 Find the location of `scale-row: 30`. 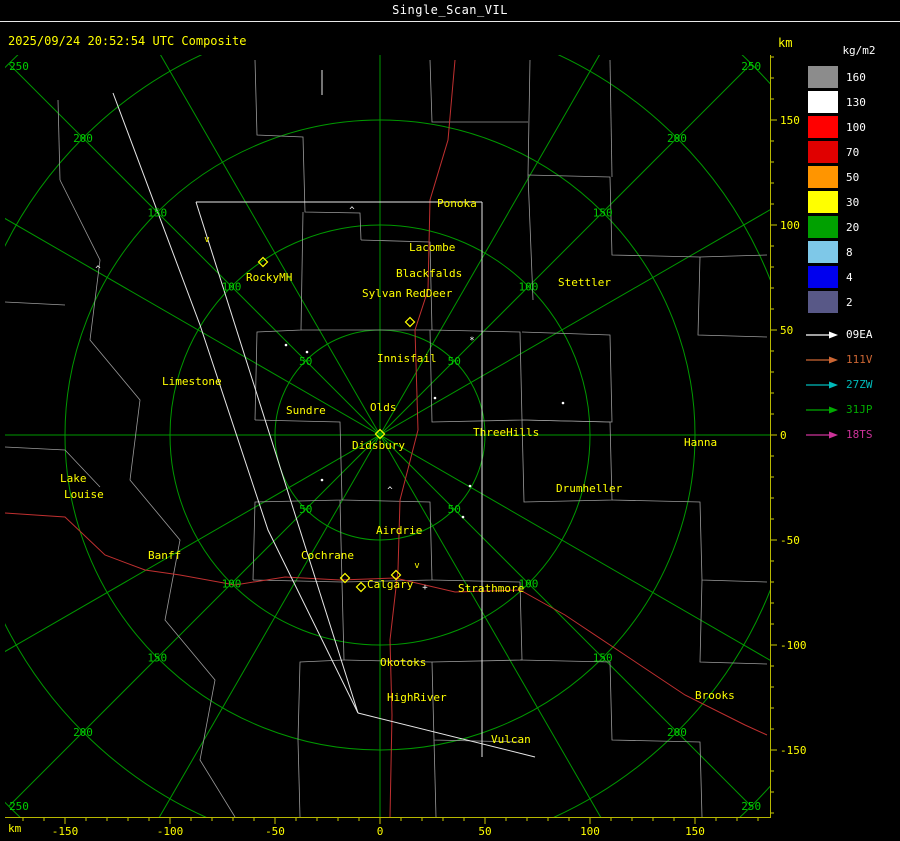

scale-row: 30 is located at coordinates (837, 202).